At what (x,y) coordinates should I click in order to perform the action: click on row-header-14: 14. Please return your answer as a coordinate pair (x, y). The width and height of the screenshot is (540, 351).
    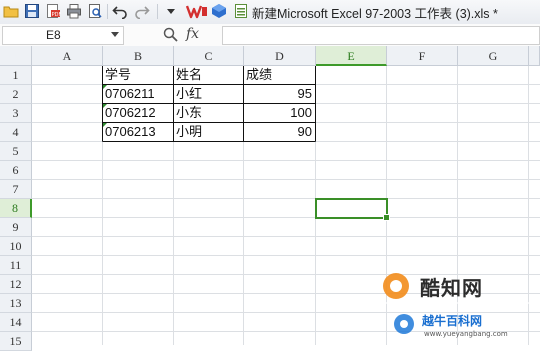
    Looking at the image, I should click on (16, 322).